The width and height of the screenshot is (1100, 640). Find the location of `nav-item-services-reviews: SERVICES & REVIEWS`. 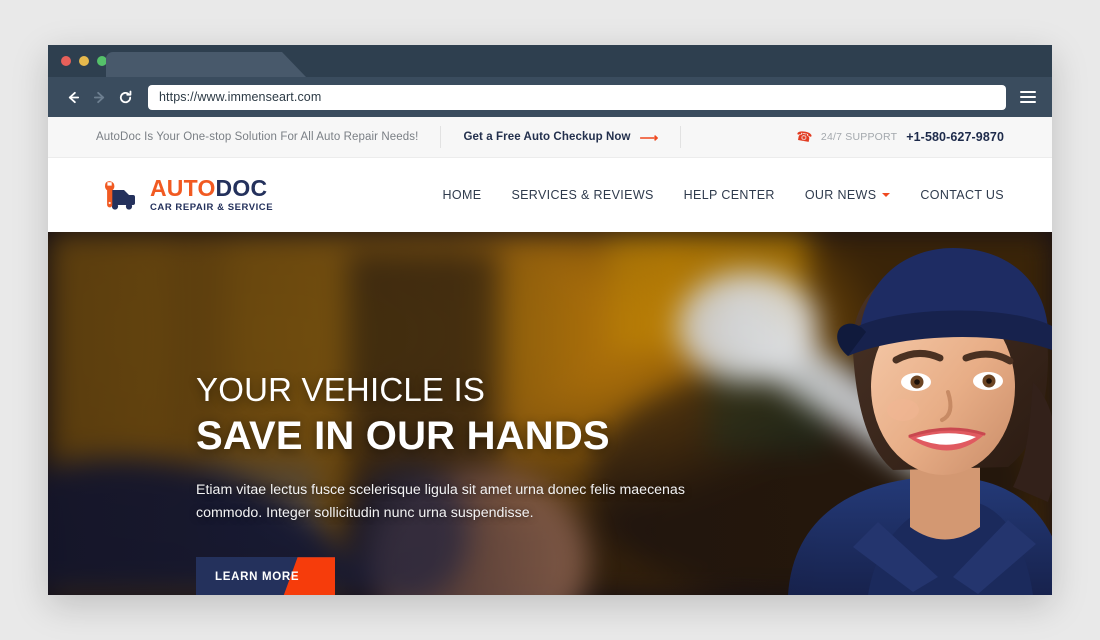

nav-item-services-reviews: SERVICES & REVIEWS is located at coordinates (582, 195).